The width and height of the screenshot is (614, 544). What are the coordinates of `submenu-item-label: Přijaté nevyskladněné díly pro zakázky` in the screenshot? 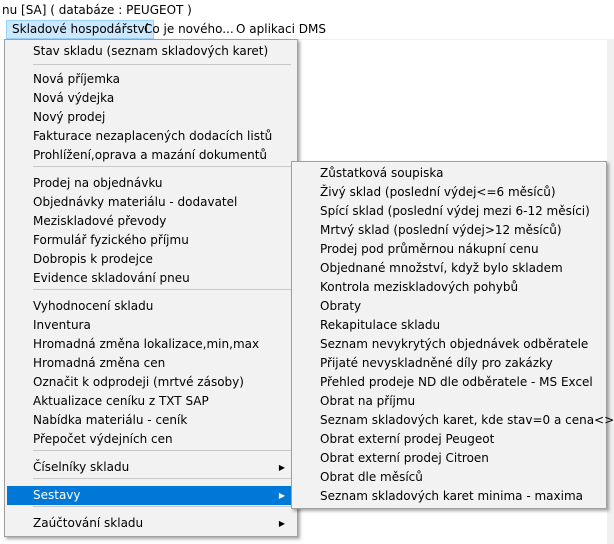 It's located at (436, 363).